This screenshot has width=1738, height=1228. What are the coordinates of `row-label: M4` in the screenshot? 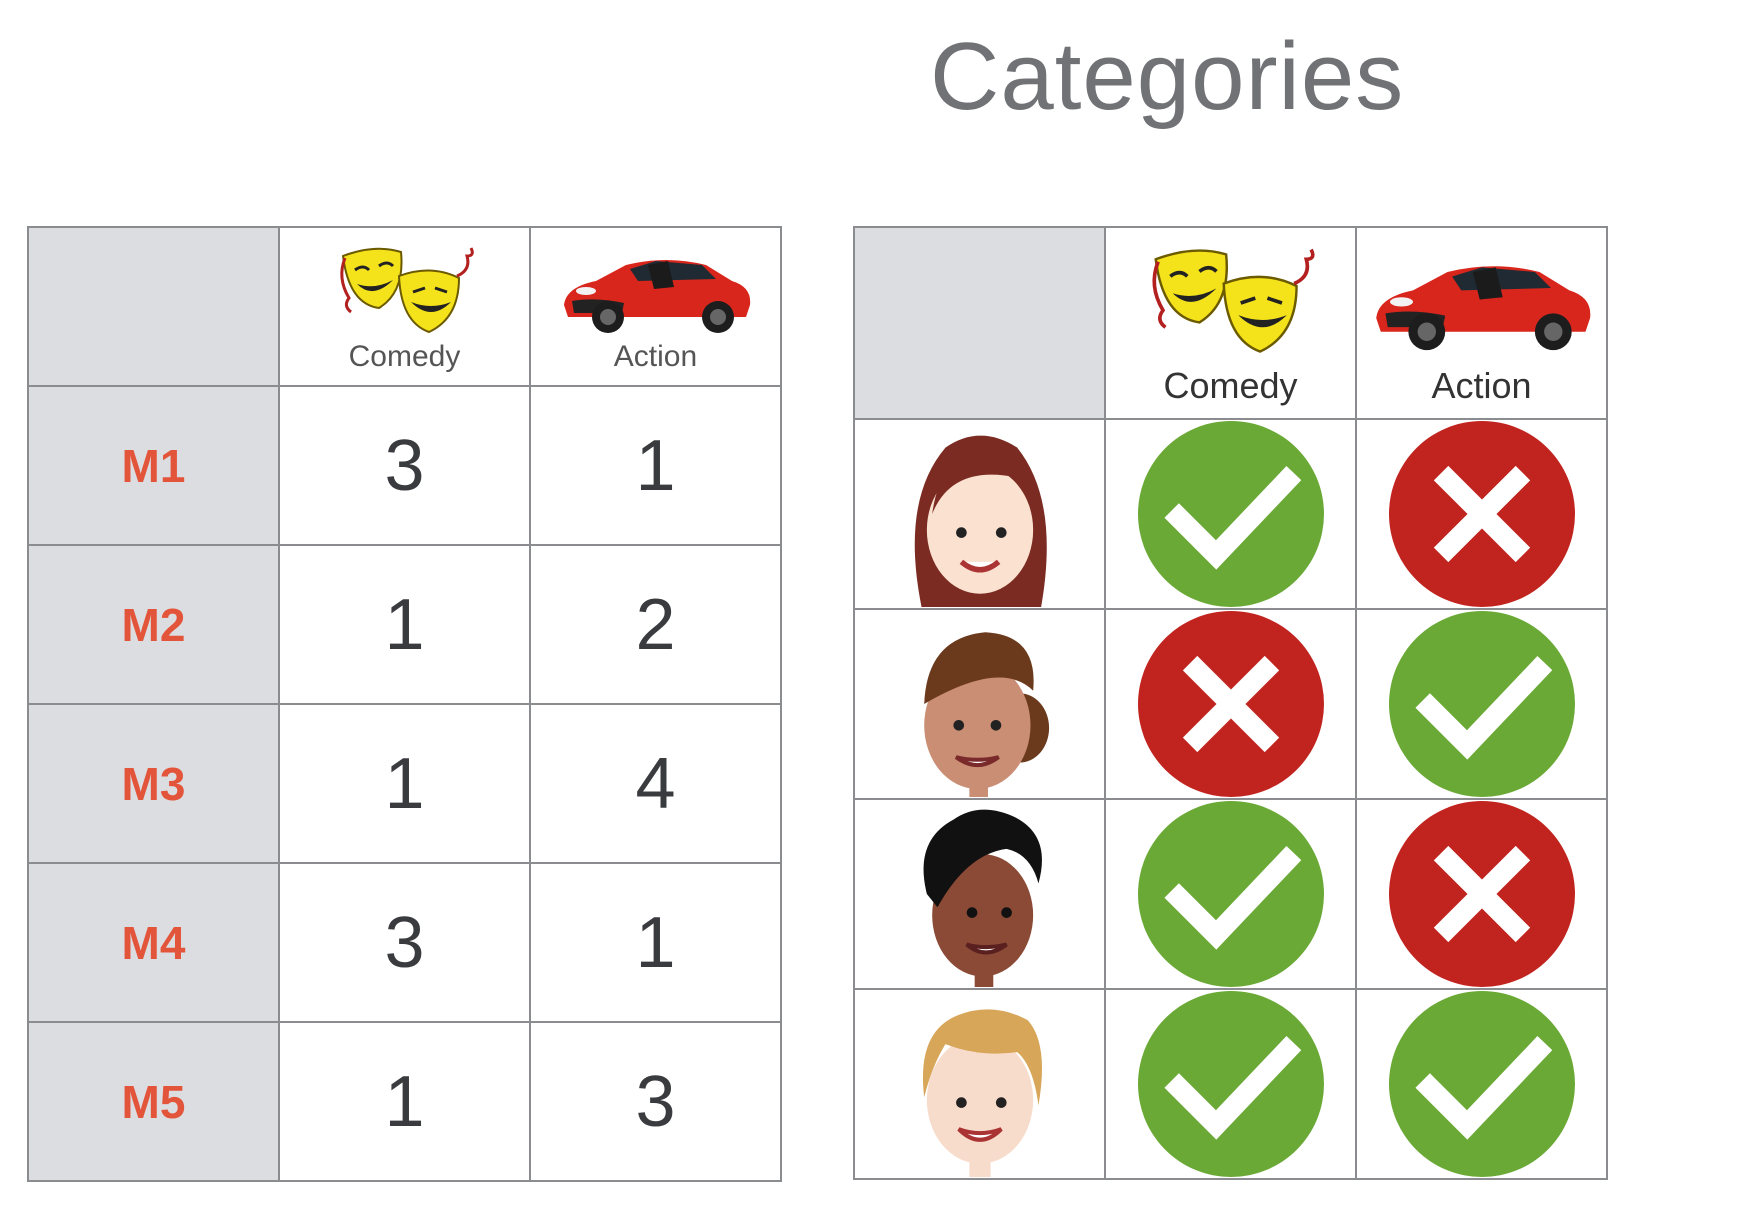 It's located at (153, 942).